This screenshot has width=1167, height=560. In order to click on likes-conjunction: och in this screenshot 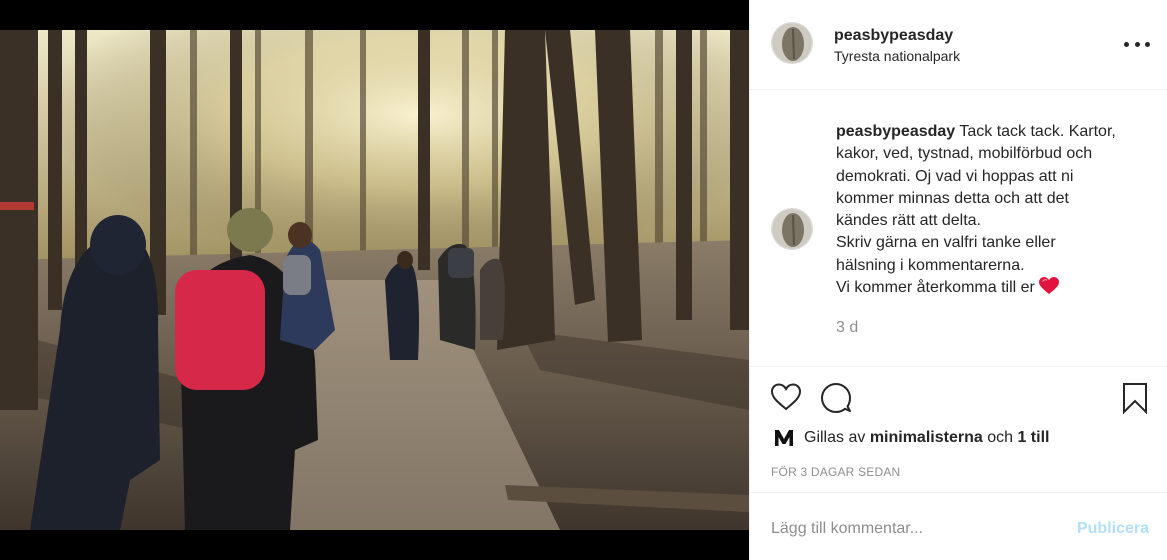, I will do `click(1000, 437)`.